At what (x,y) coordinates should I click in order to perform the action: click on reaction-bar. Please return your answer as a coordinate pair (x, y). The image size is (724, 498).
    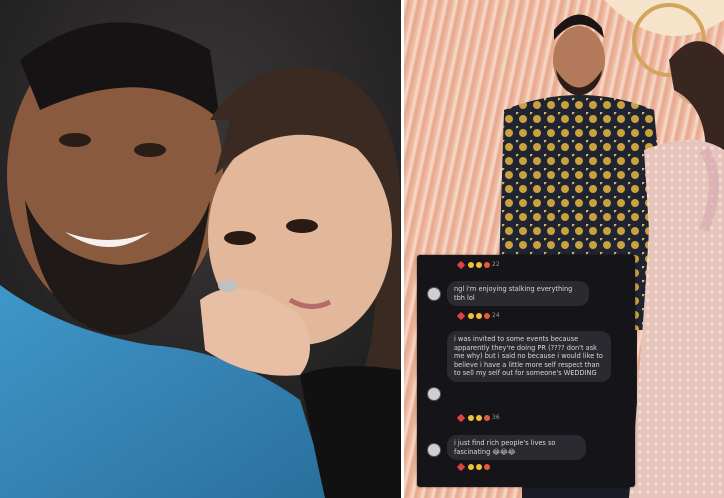
    Looking at the image, I should click on (474, 467).